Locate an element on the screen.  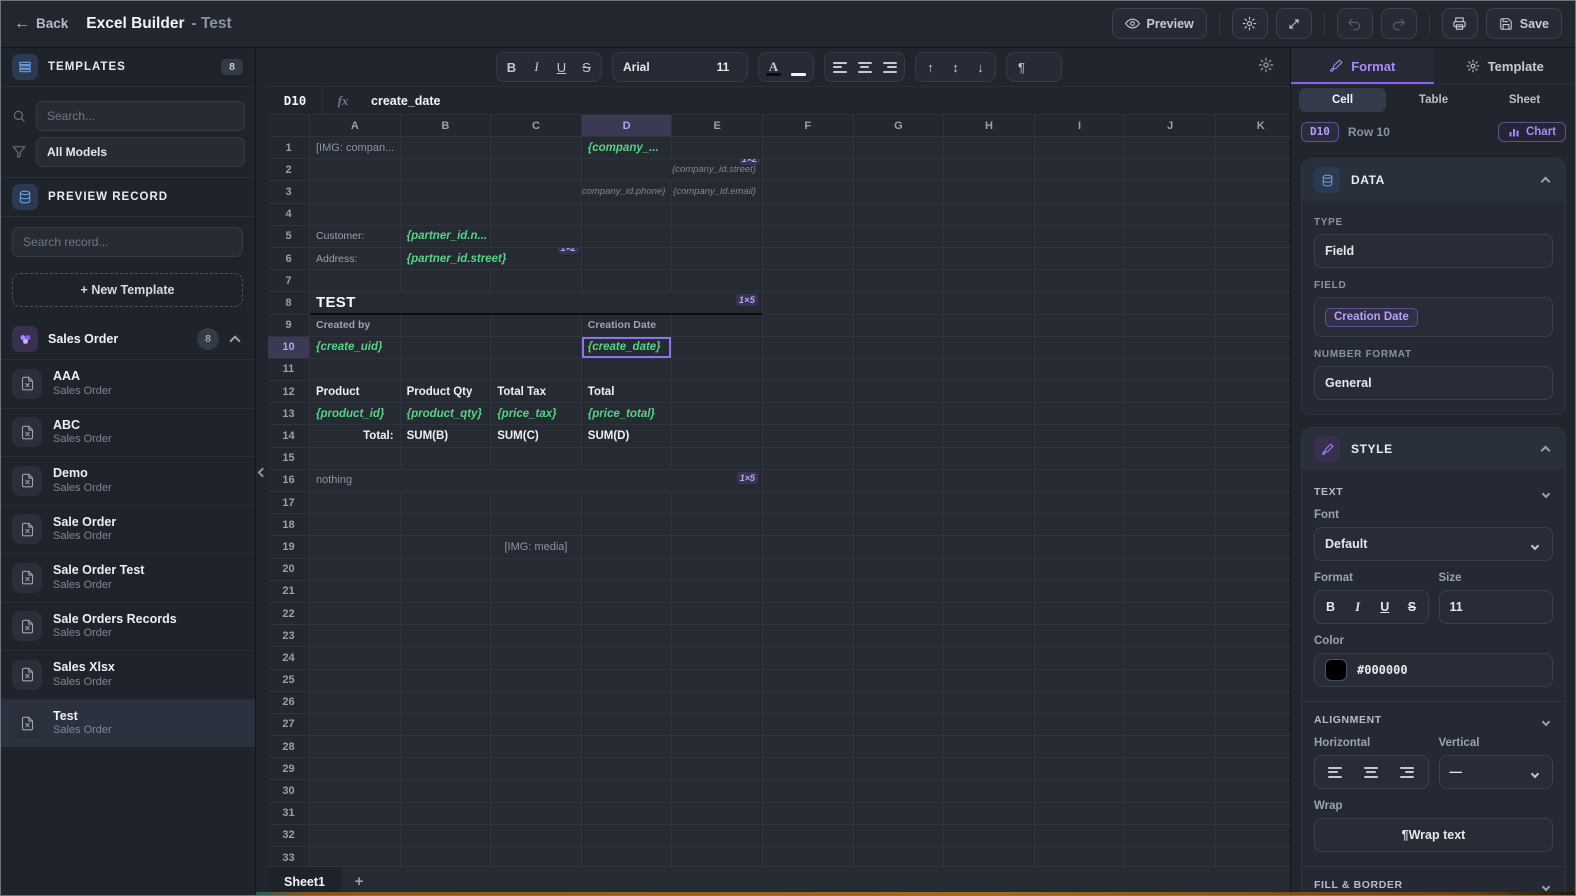
cell-A33 is located at coordinates (355, 856).